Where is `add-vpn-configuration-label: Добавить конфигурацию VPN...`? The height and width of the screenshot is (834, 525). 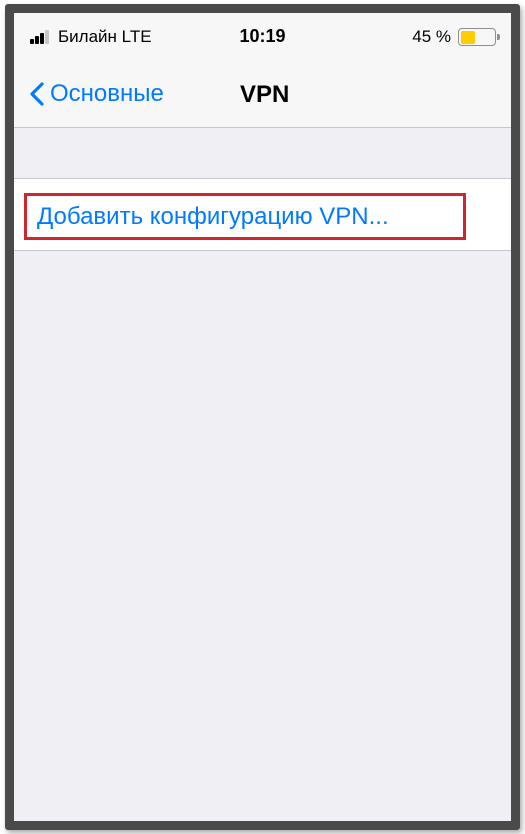
add-vpn-configuration-label: Добавить конфигурацию VPN... is located at coordinates (213, 217).